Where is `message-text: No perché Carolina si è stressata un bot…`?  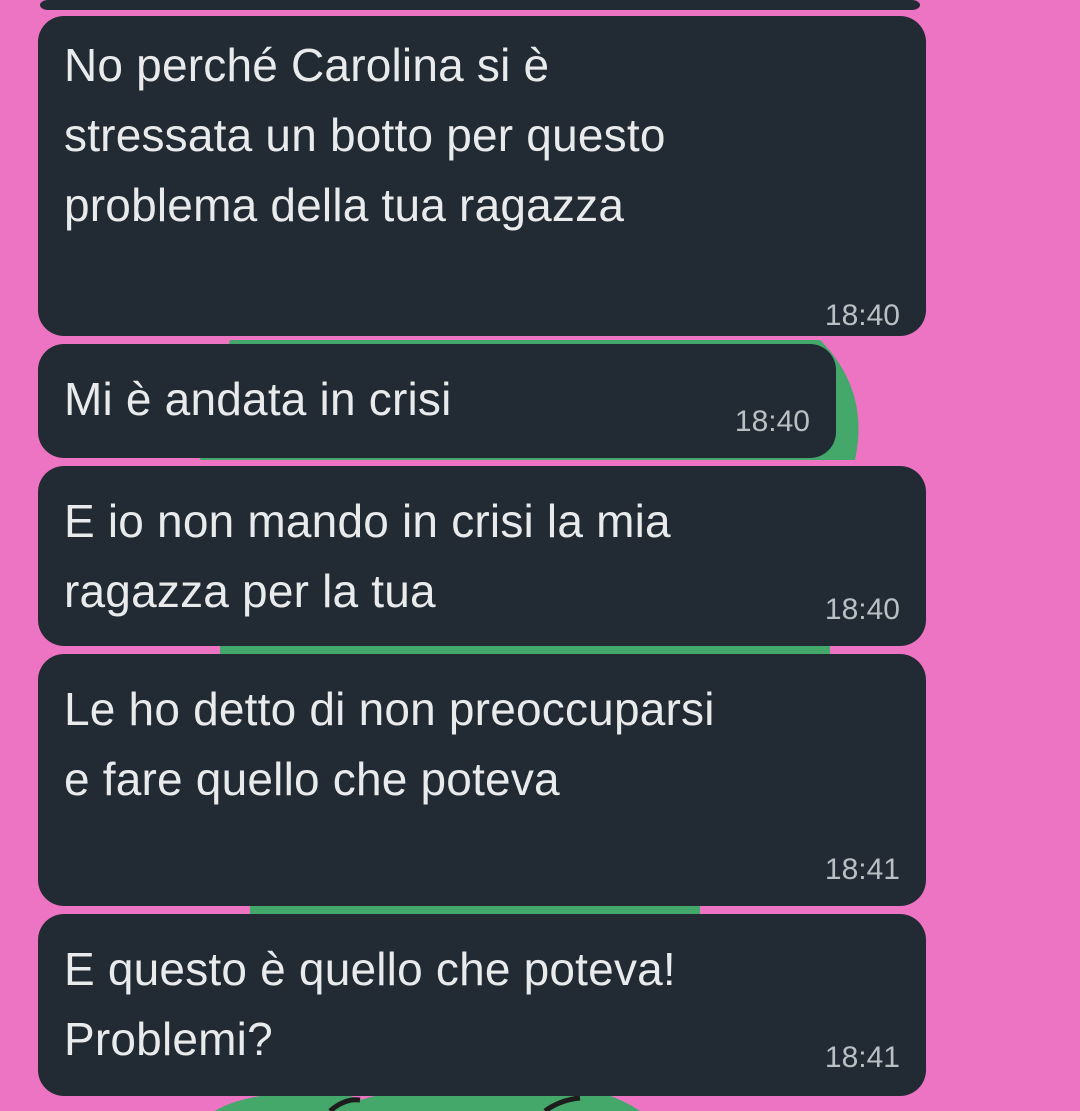 message-text: No perché Carolina si è stressata un bot… is located at coordinates (365, 135).